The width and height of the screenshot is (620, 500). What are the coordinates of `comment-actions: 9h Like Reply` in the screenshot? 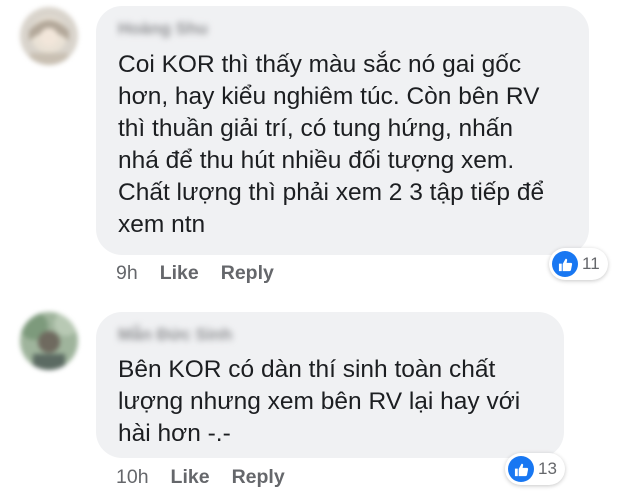 It's located at (195, 273).